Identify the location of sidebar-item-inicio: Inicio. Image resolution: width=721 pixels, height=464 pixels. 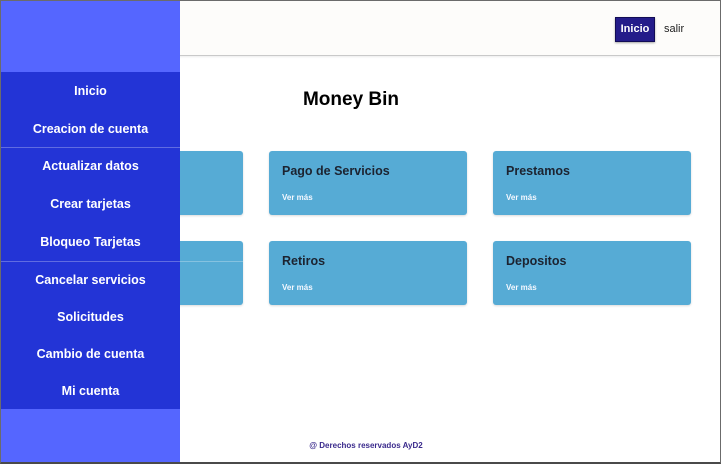
(90, 91).